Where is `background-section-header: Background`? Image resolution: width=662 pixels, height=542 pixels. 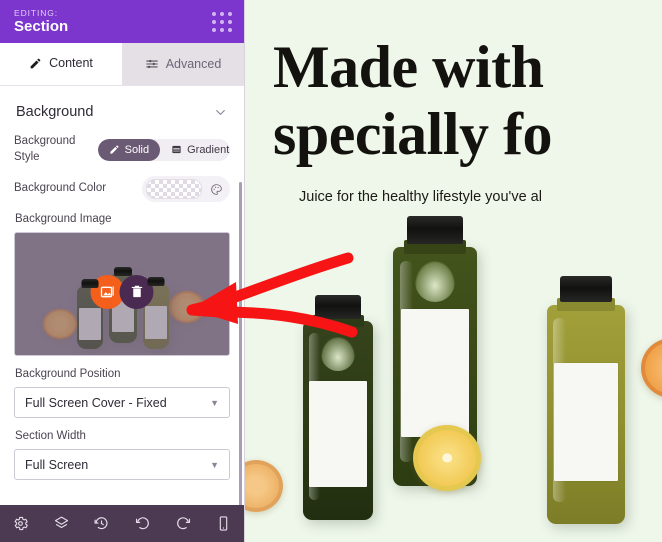 background-section-header: Background is located at coordinates (122, 110).